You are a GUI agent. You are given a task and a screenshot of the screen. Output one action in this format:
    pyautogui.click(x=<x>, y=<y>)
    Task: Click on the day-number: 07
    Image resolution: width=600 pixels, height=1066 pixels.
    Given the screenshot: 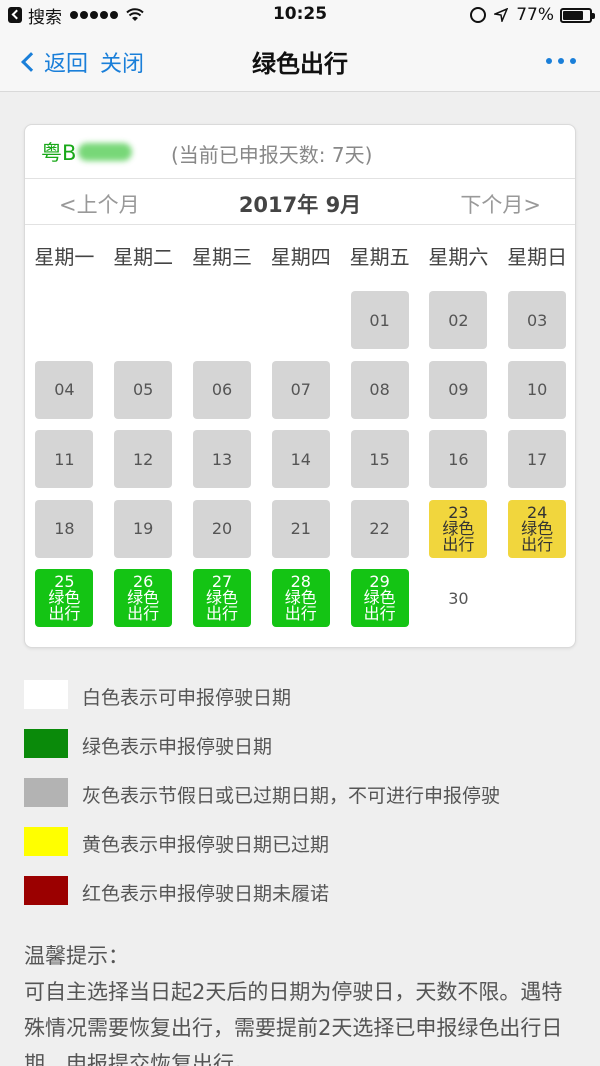 What is the action you would take?
    pyautogui.click(x=300, y=390)
    